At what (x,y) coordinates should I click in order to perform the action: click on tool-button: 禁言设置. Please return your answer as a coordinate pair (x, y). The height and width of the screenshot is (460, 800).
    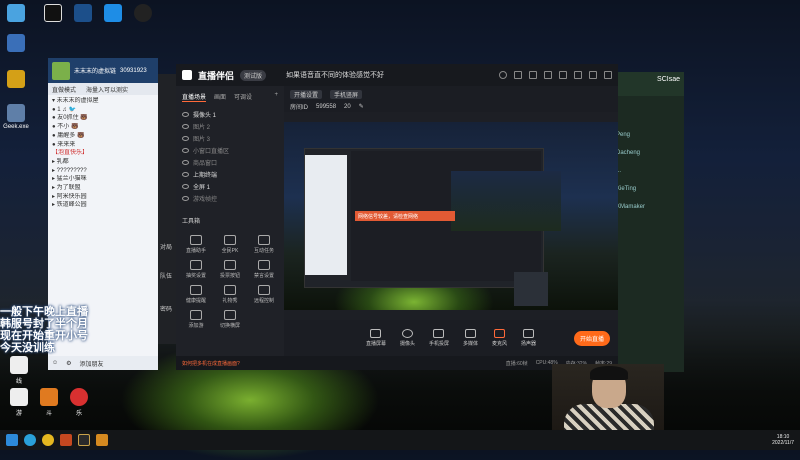
    Looking at the image, I should click on (264, 269).